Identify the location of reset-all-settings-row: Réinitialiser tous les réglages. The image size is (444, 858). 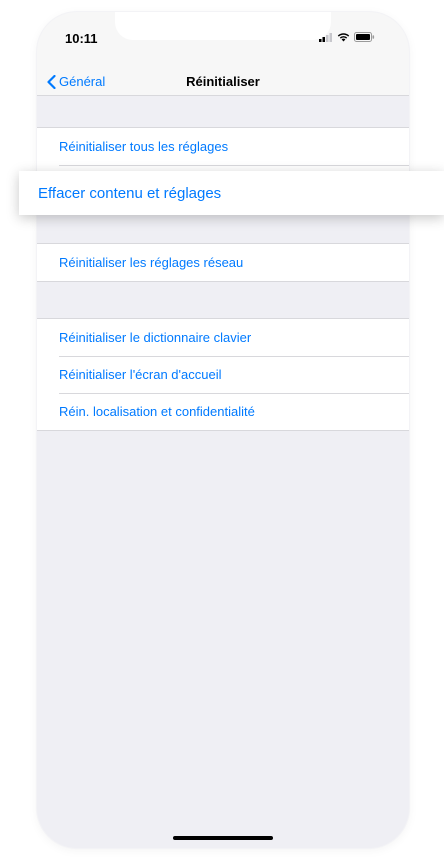
(223, 146).